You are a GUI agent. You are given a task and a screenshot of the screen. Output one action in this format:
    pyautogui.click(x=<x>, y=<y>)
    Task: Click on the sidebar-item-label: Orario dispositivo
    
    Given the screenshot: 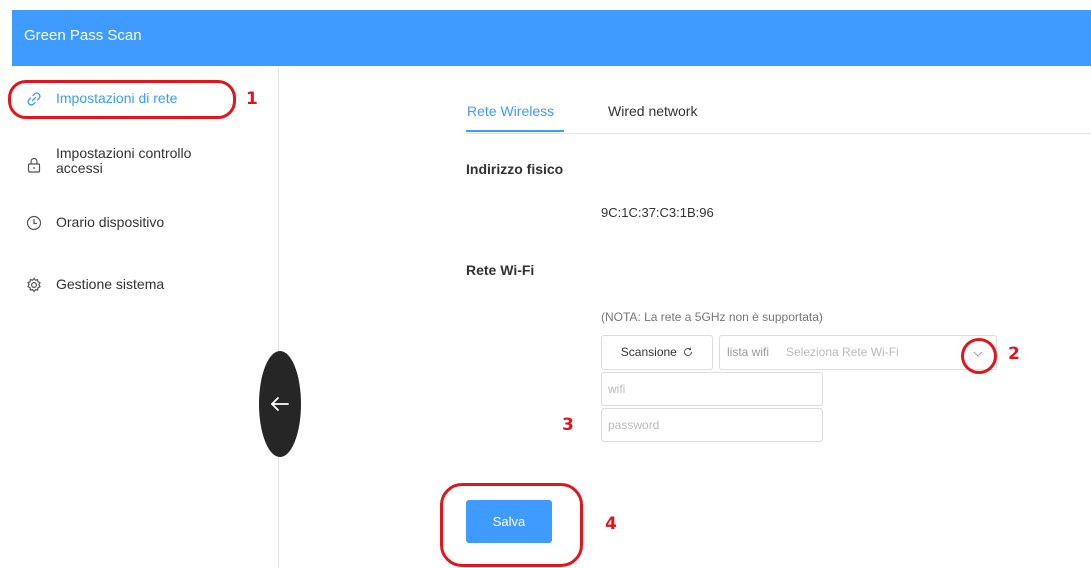 What is the action you would take?
    pyautogui.click(x=110, y=222)
    